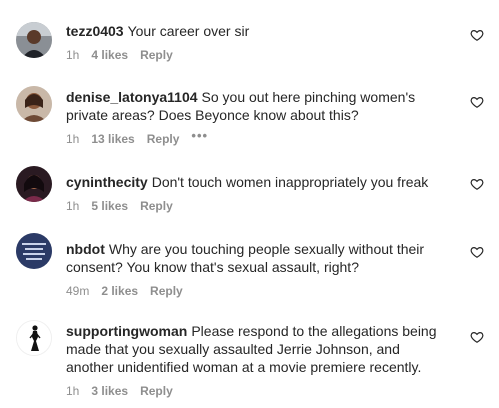 The width and height of the screenshot is (499, 408). I want to click on avatar-silhouette-icon, so click(34, 338).